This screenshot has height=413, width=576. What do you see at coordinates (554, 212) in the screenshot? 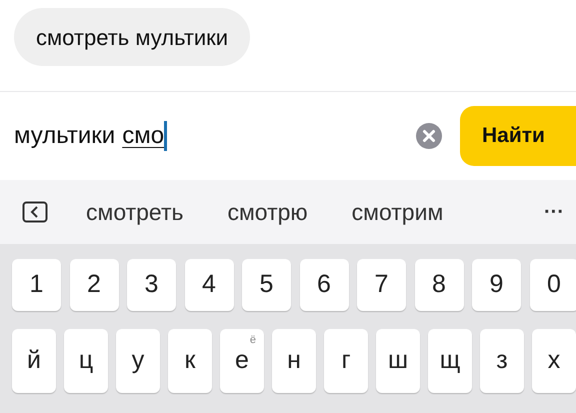
I see `more-button: ···` at bounding box center [554, 212].